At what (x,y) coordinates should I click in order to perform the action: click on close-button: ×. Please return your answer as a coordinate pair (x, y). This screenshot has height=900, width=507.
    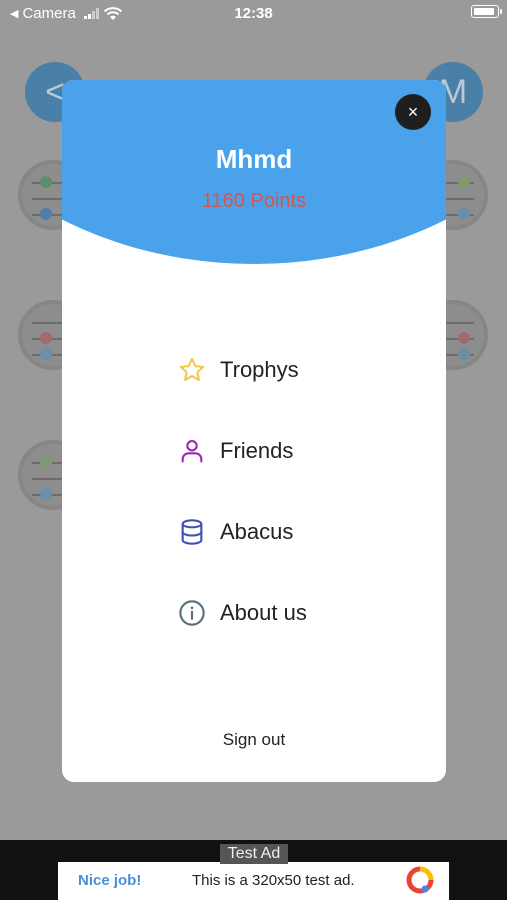
    Looking at the image, I should click on (413, 112).